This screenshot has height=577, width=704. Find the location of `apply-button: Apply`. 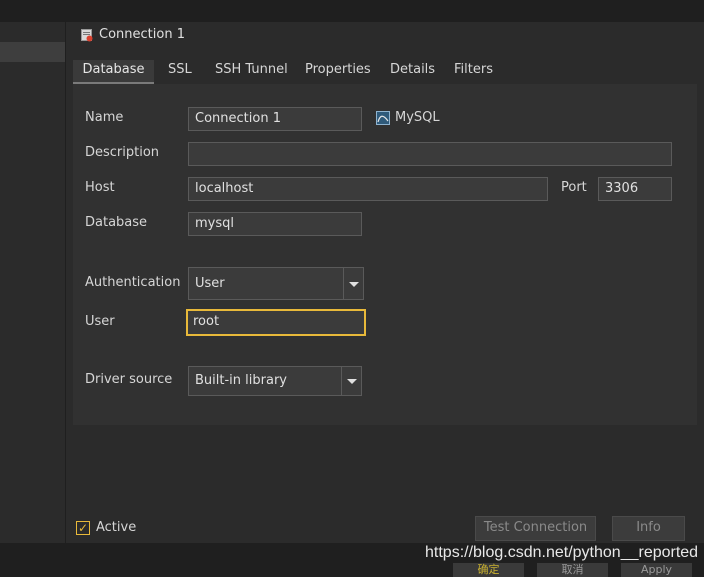

apply-button: Apply is located at coordinates (656, 570).